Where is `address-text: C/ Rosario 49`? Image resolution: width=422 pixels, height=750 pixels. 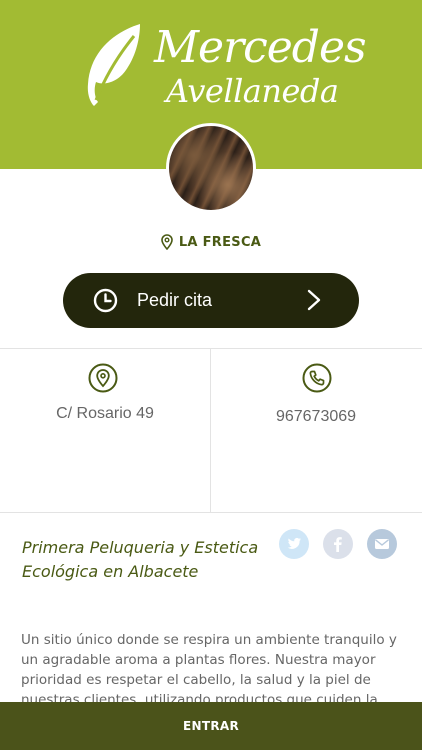
address-text: C/ Rosario 49 is located at coordinates (105, 413).